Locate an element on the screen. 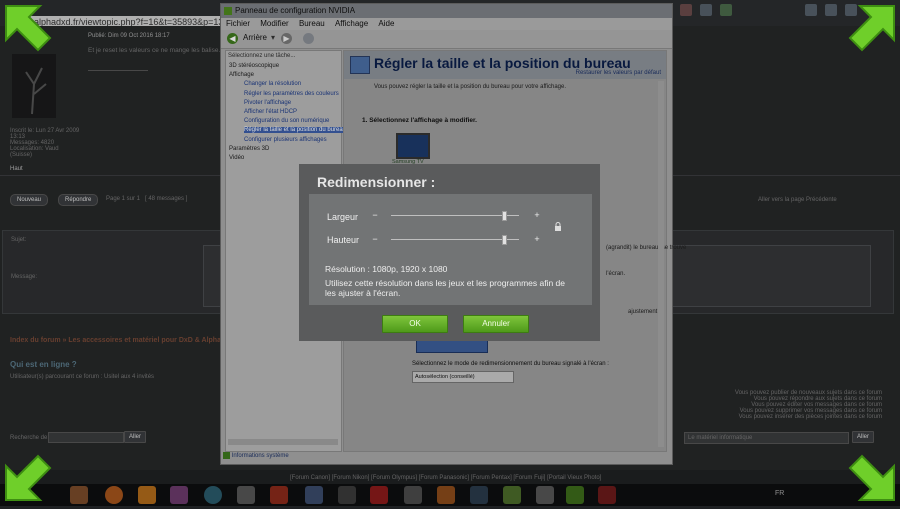 This screenshot has height=509, width=900. cancel-button: Annuler is located at coordinates (496, 324).